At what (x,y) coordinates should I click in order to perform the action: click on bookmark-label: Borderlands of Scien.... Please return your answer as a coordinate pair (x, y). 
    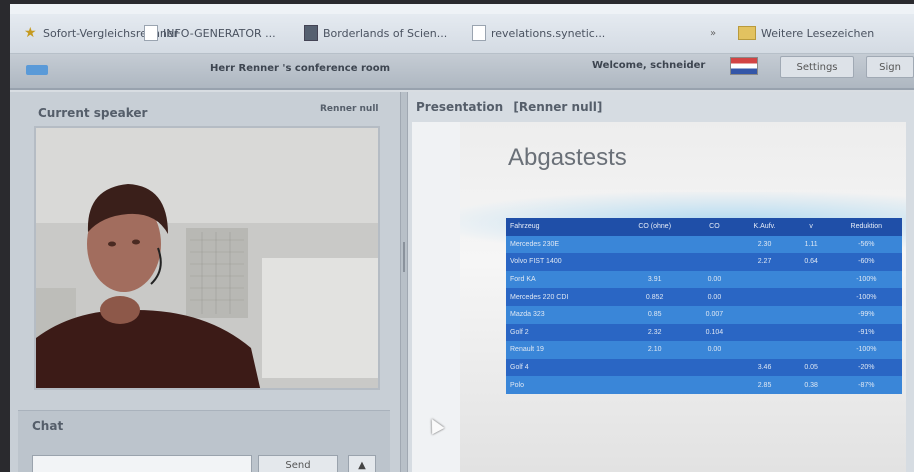
    Looking at the image, I should click on (385, 33).